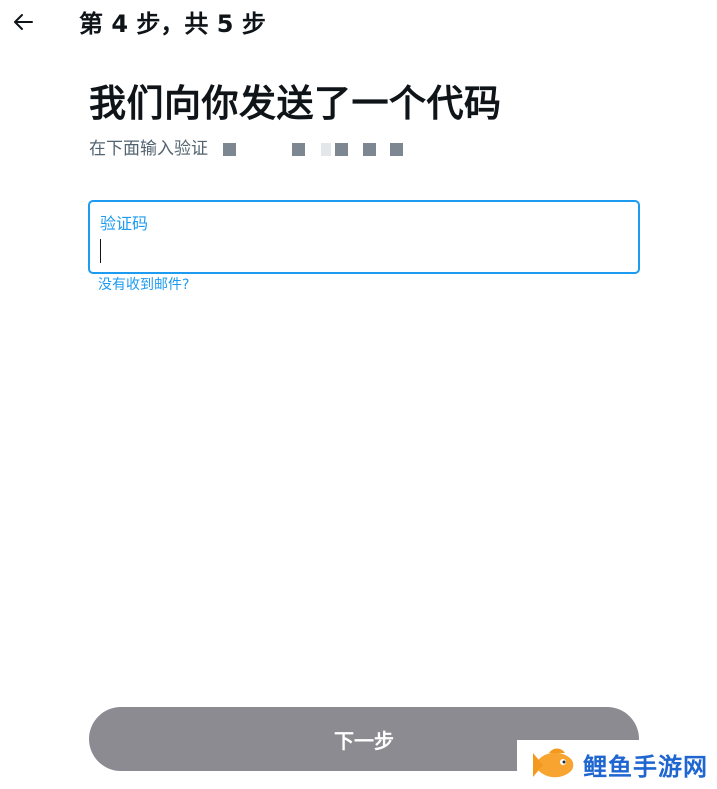 The height and width of the screenshot is (789, 717). I want to click on text-caret, so click(100, 251).